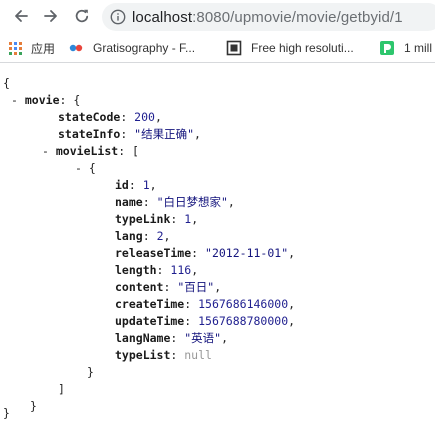 Image resolution: width=435 pixels, height=426 pixels. I want to click on json-line-createtime: createTime: 1567686146000,, so click(205, 304).